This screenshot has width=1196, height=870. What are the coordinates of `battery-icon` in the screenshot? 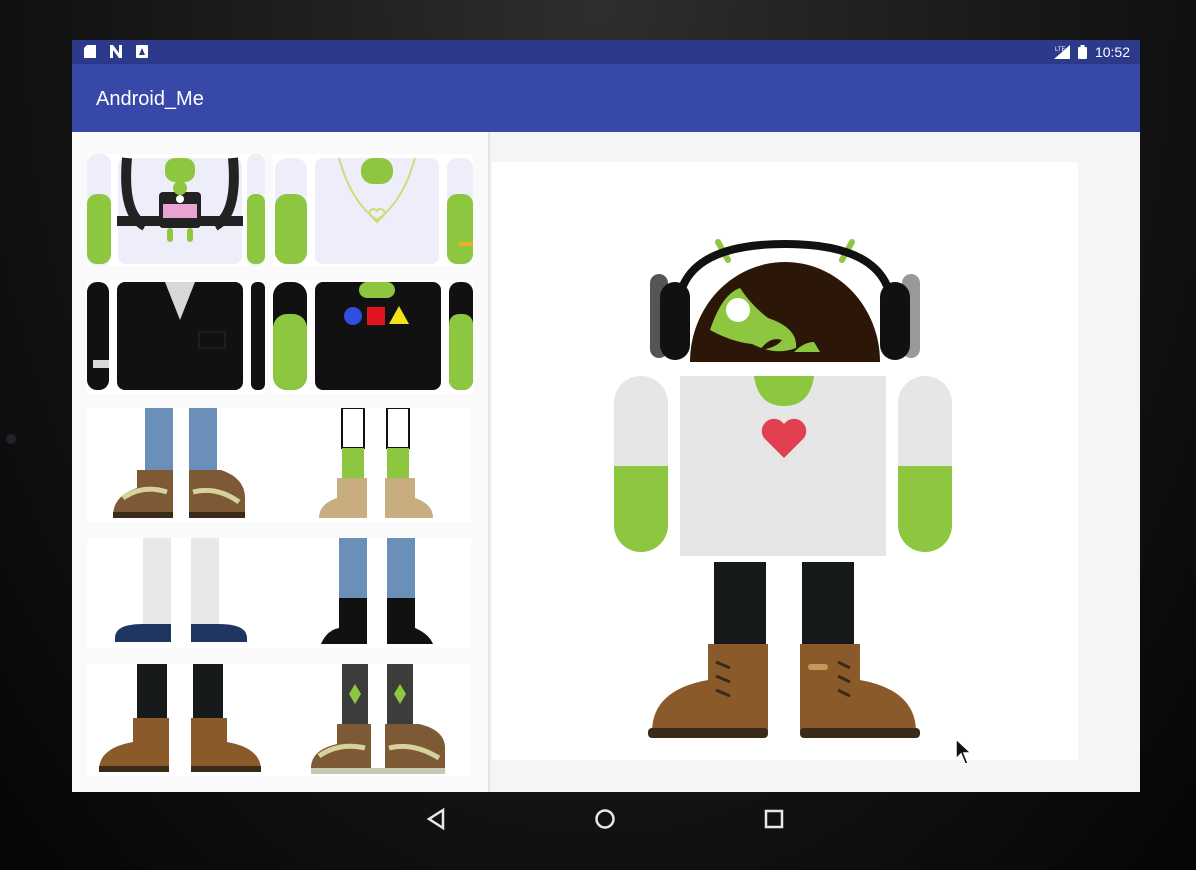 It's located at (1082, 52).